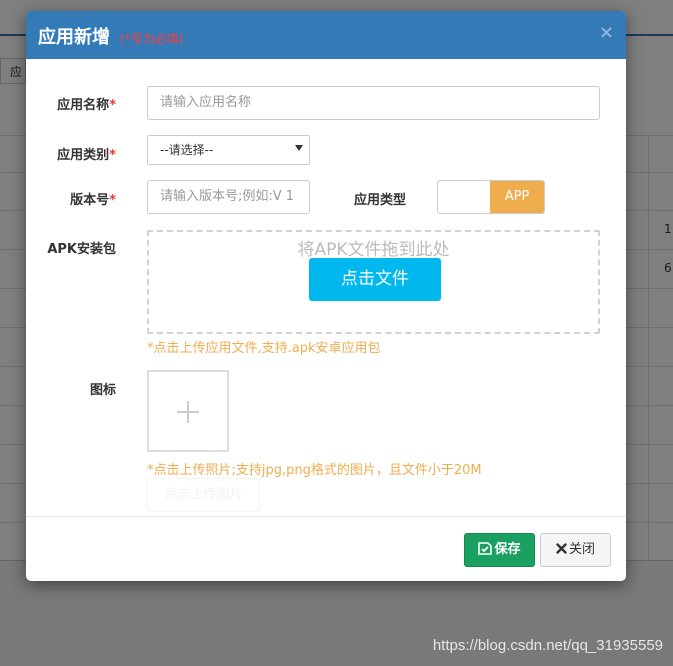 The image size is (673, 666). What do you see at coordinates (102, 390) in the screenshot?
I see `icon-label: 图标` at bounding box center [102, 390].